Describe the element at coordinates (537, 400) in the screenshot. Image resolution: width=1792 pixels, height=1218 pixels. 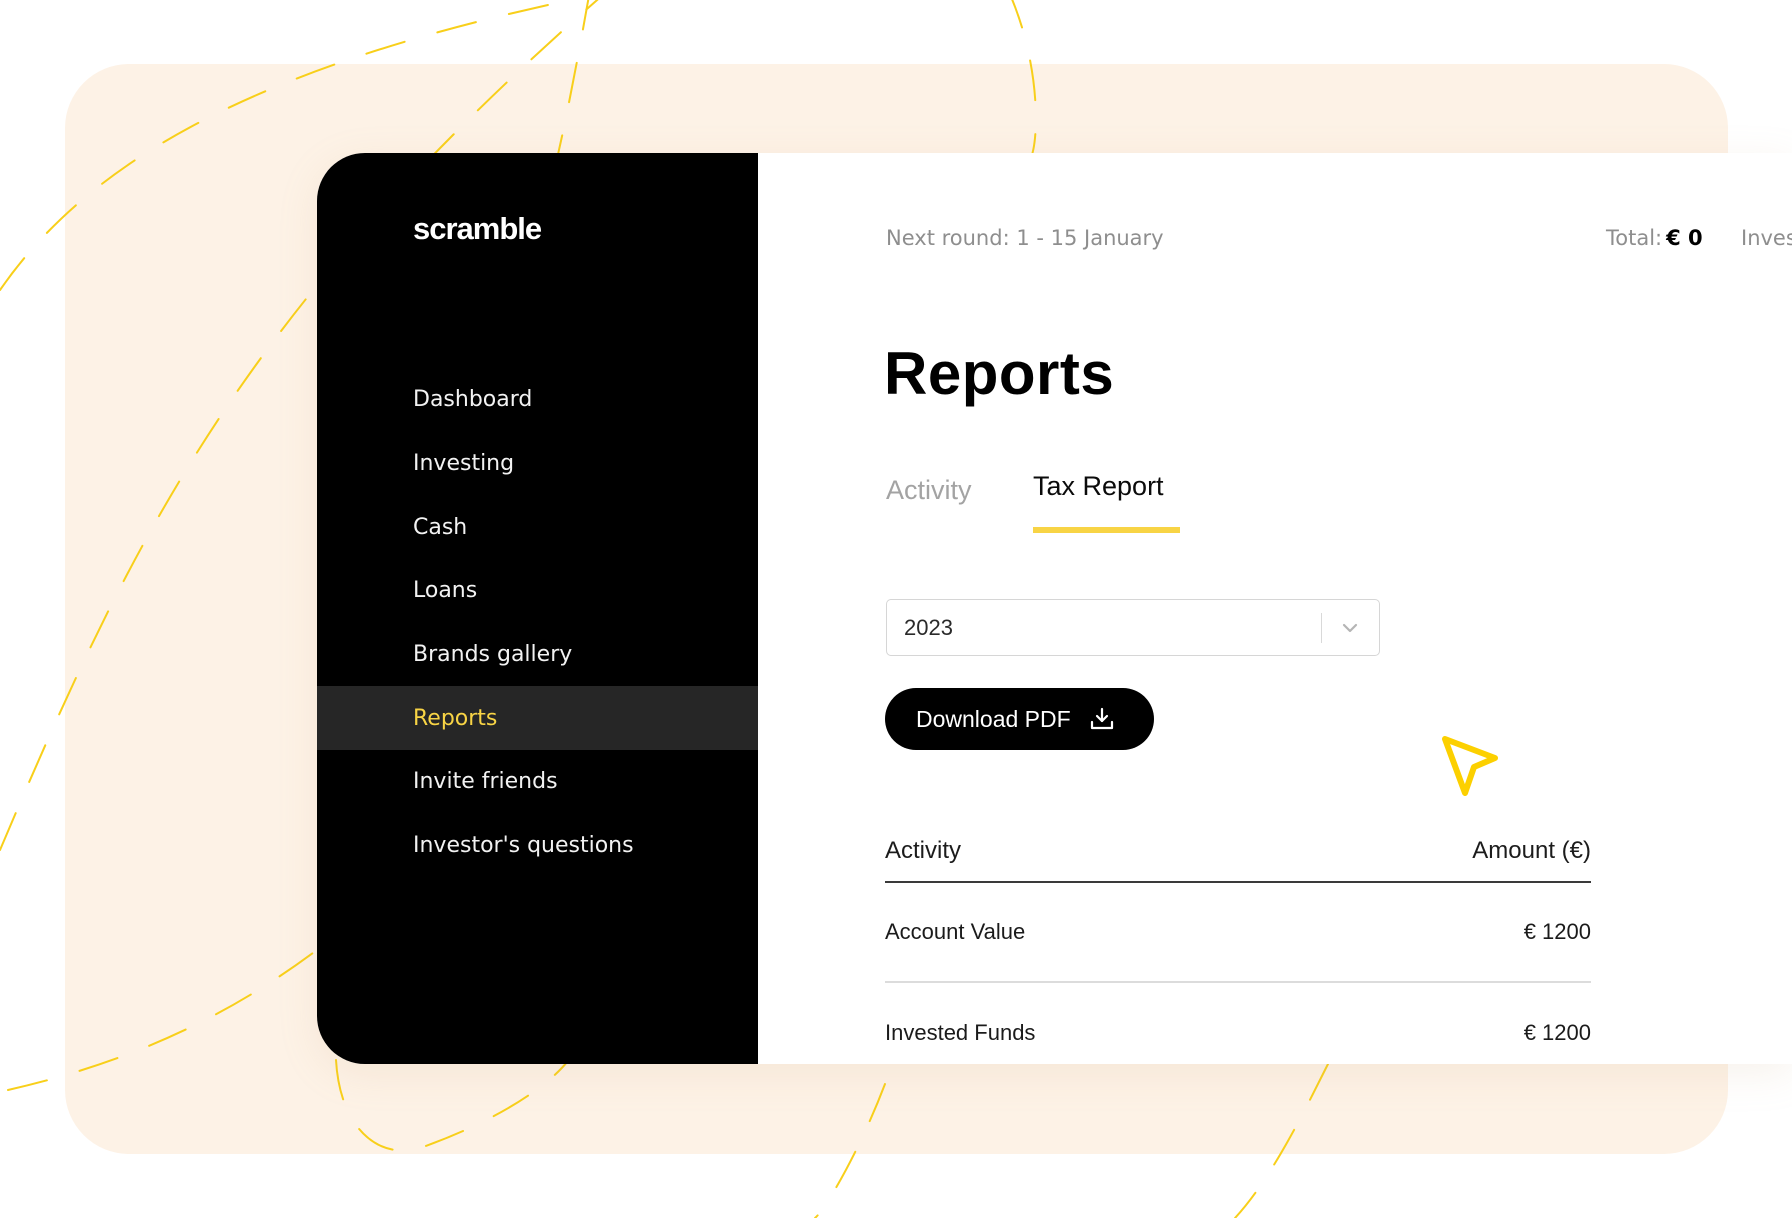
I see `sidebar-item-dashboard: Dashboard` at that location.